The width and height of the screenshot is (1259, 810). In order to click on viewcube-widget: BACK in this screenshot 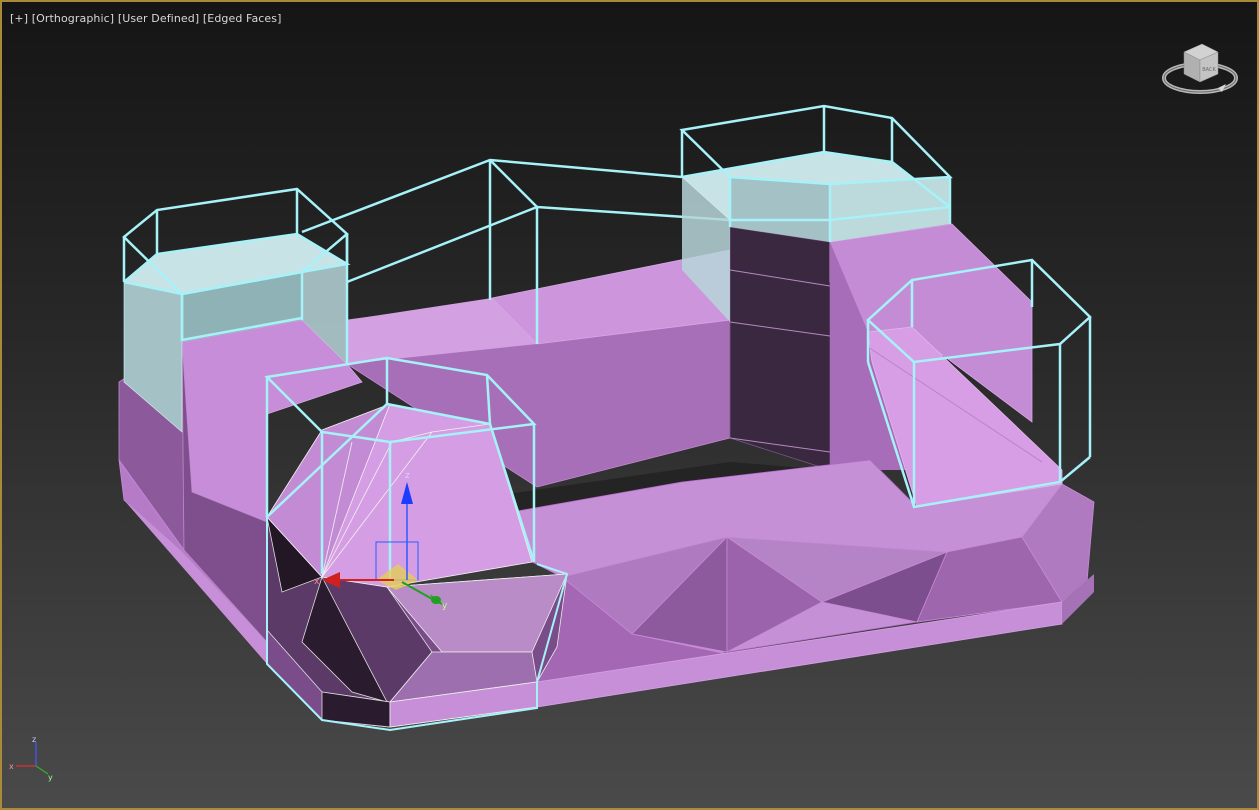, I will do `click(1199, 70)`.